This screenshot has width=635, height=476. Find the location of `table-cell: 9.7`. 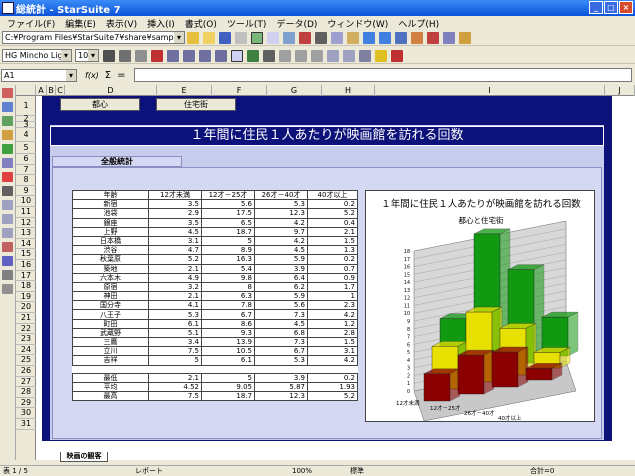

table-cell: 9.7 is located at coordinates (281, 231).